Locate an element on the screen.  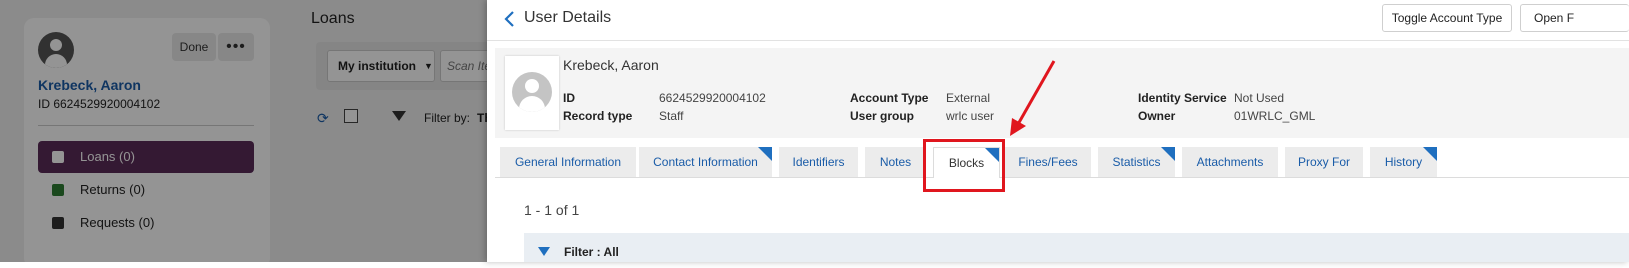
panel-header: User Details Toggle Account Type Open F is located at coordinates (1058, 20).